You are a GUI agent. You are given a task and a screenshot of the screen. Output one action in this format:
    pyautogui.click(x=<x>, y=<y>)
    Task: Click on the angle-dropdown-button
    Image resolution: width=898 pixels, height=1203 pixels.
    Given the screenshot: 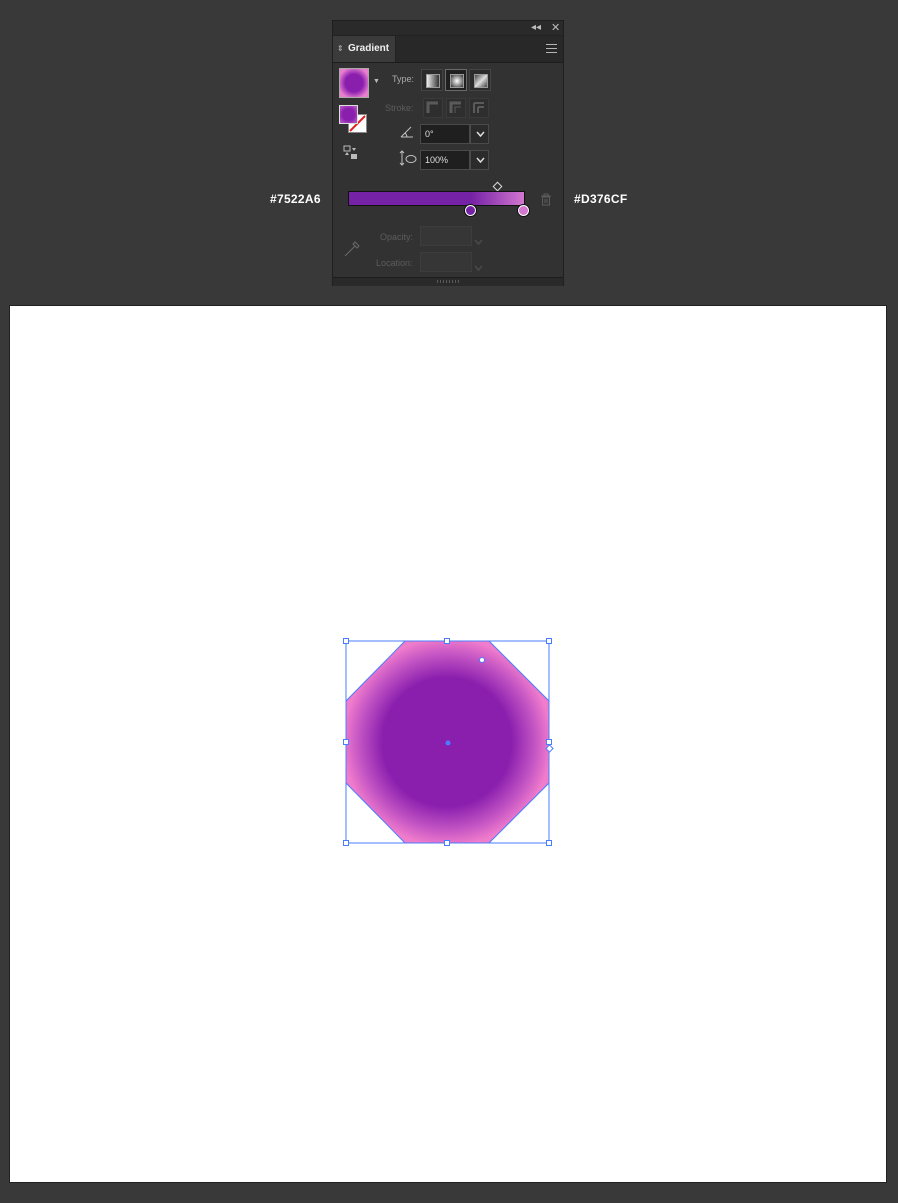 What is the action you would take?
    pyautogui.click(x=479, y=134)
    